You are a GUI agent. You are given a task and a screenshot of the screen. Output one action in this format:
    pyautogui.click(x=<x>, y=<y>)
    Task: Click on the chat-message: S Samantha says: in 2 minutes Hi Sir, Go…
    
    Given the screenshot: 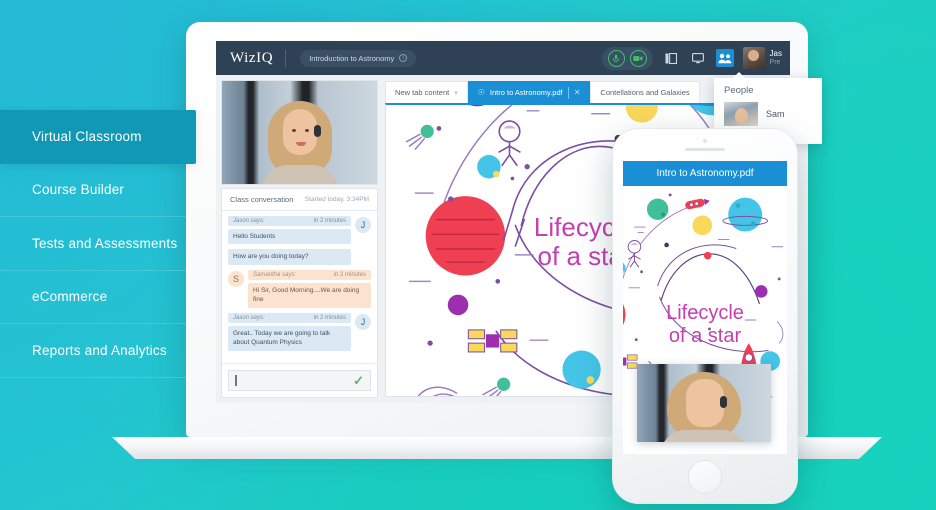 What is the action you would take?
    pyautogui.click(x=299, y=288)
    